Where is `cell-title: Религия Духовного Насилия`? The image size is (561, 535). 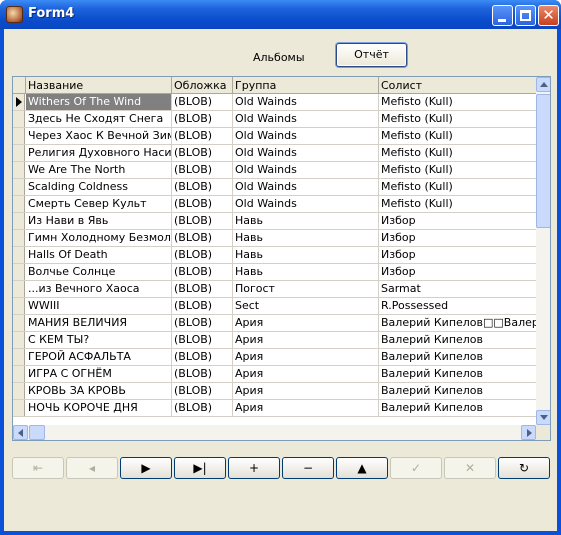
cell-title: Религия Духовного Насилия is located at coordinates (99, 153).